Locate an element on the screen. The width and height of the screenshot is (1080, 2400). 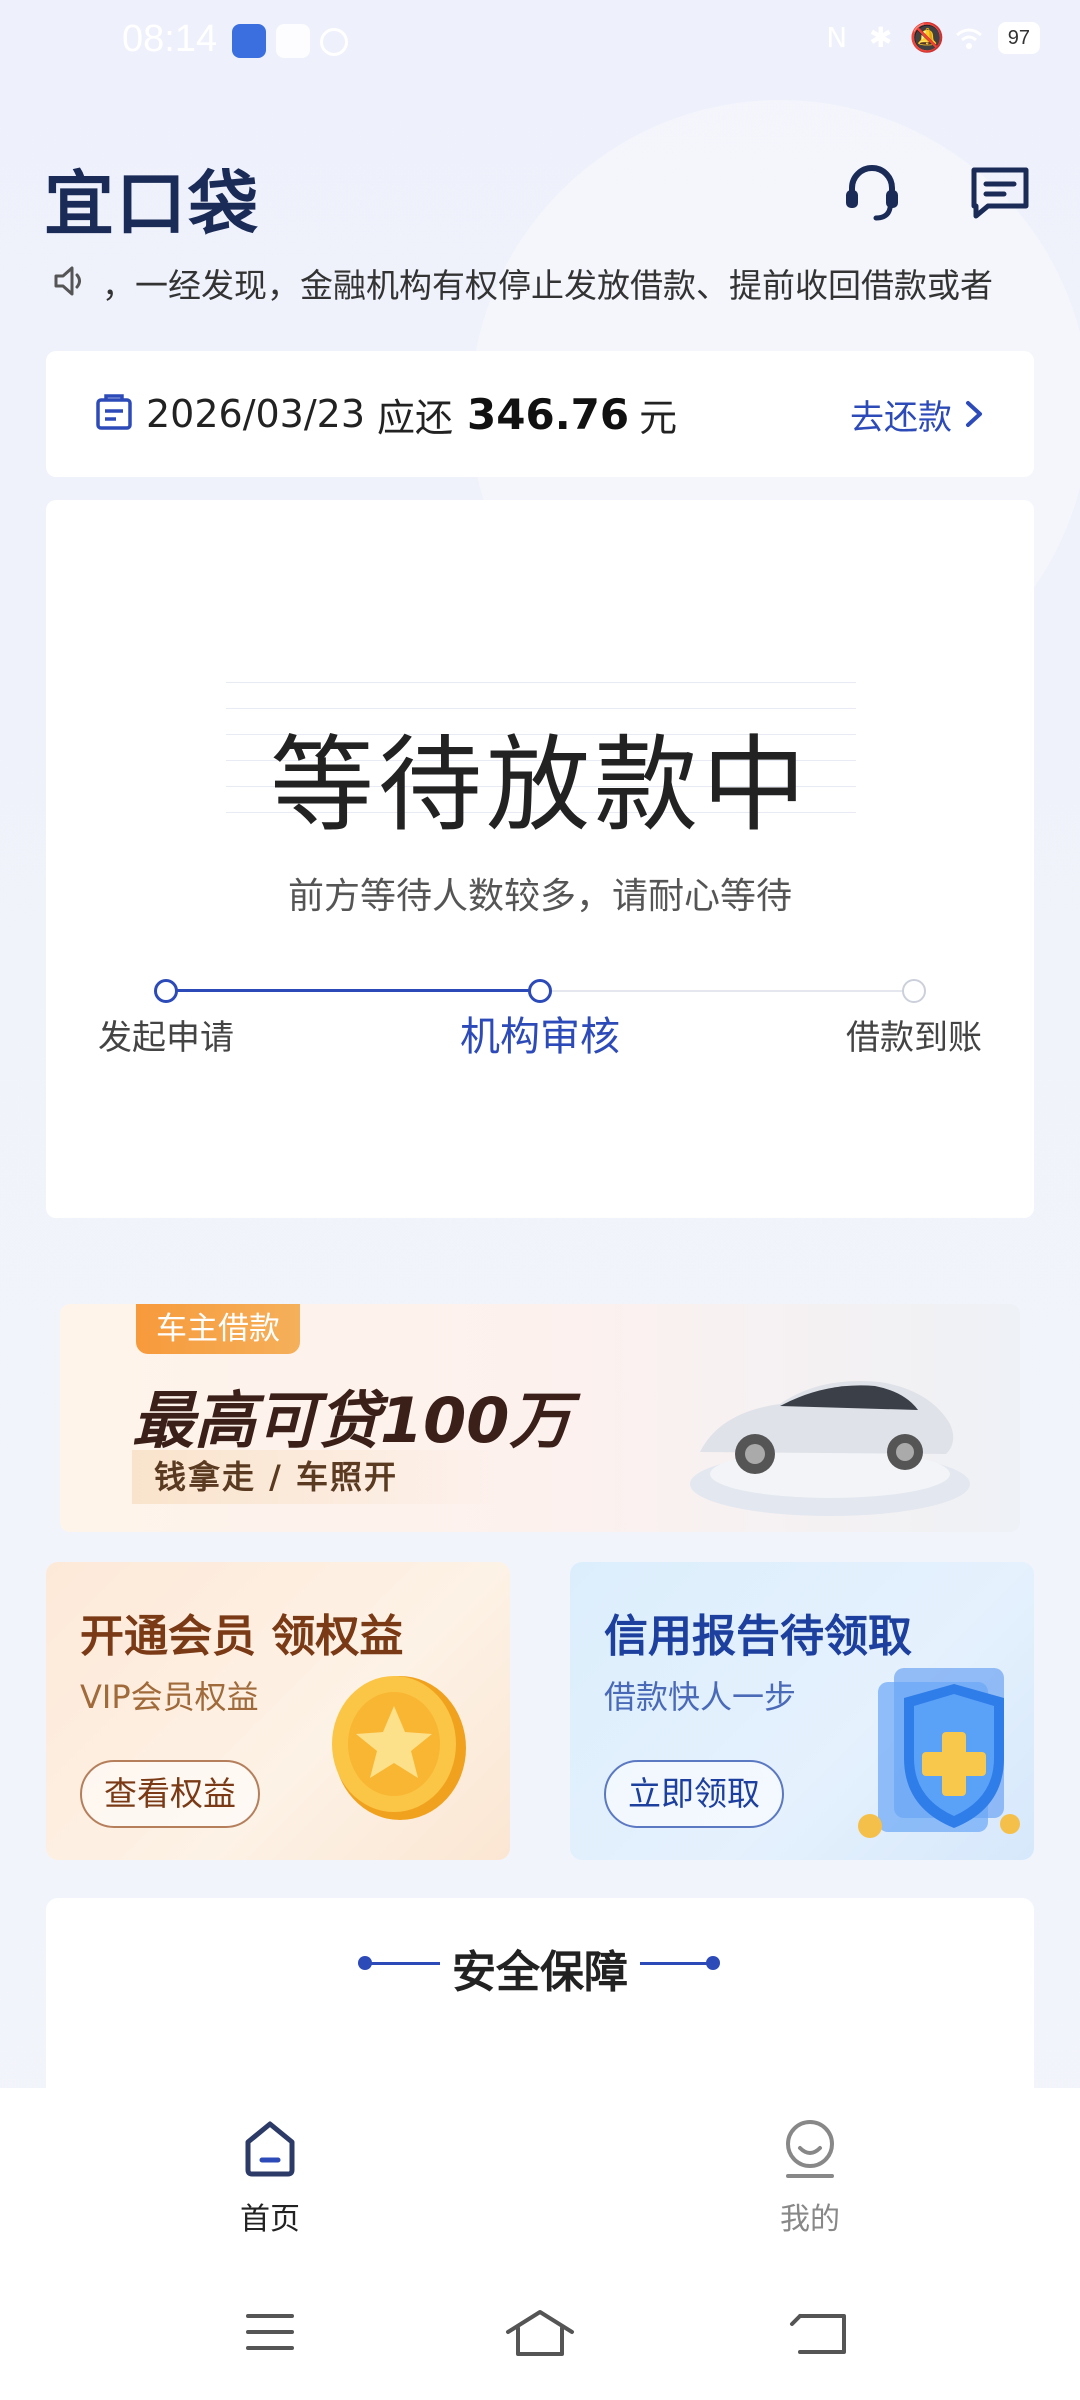
go-repay-label: 去还款 is located at coordinates (901, 417).